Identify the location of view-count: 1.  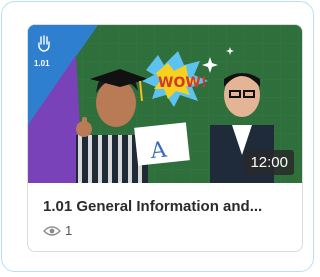
(57, 230).